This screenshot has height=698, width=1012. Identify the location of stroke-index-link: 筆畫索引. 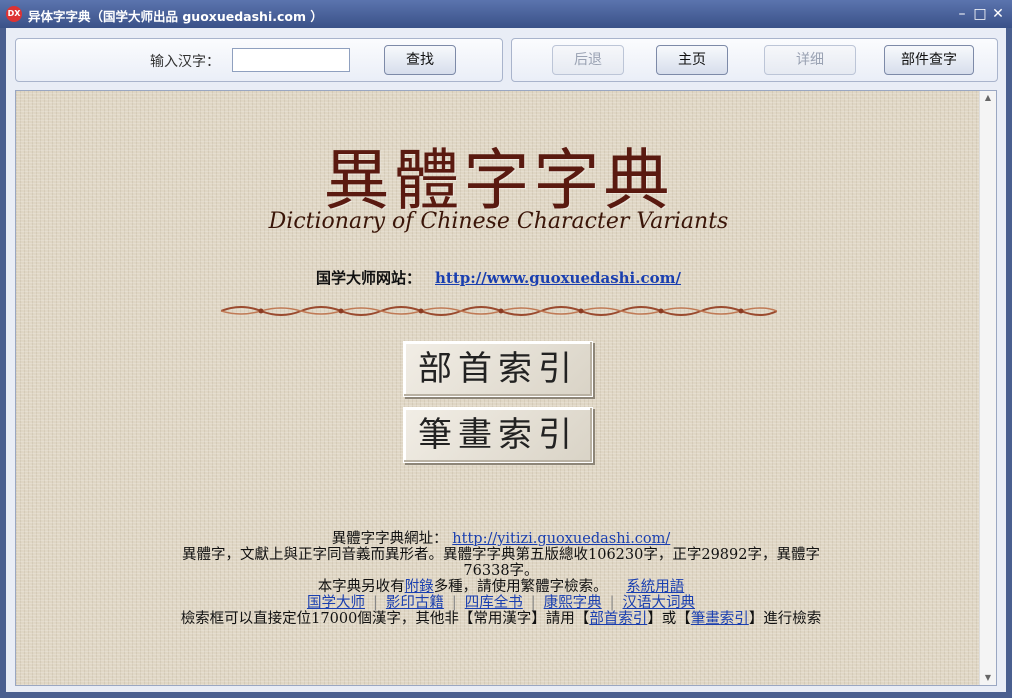
(720, 619).